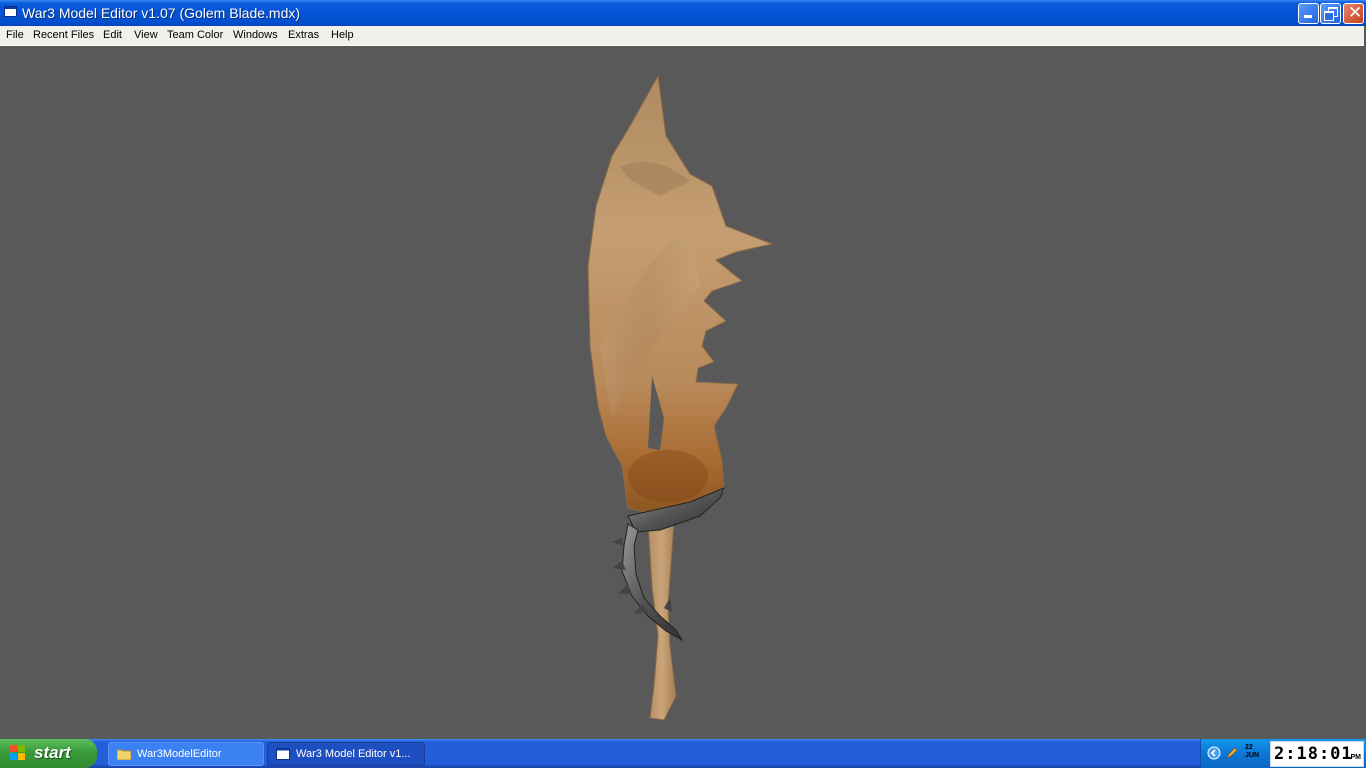 The image size is (1366, 768). I want to click on menu-windows: Windows, so click(255, 35).